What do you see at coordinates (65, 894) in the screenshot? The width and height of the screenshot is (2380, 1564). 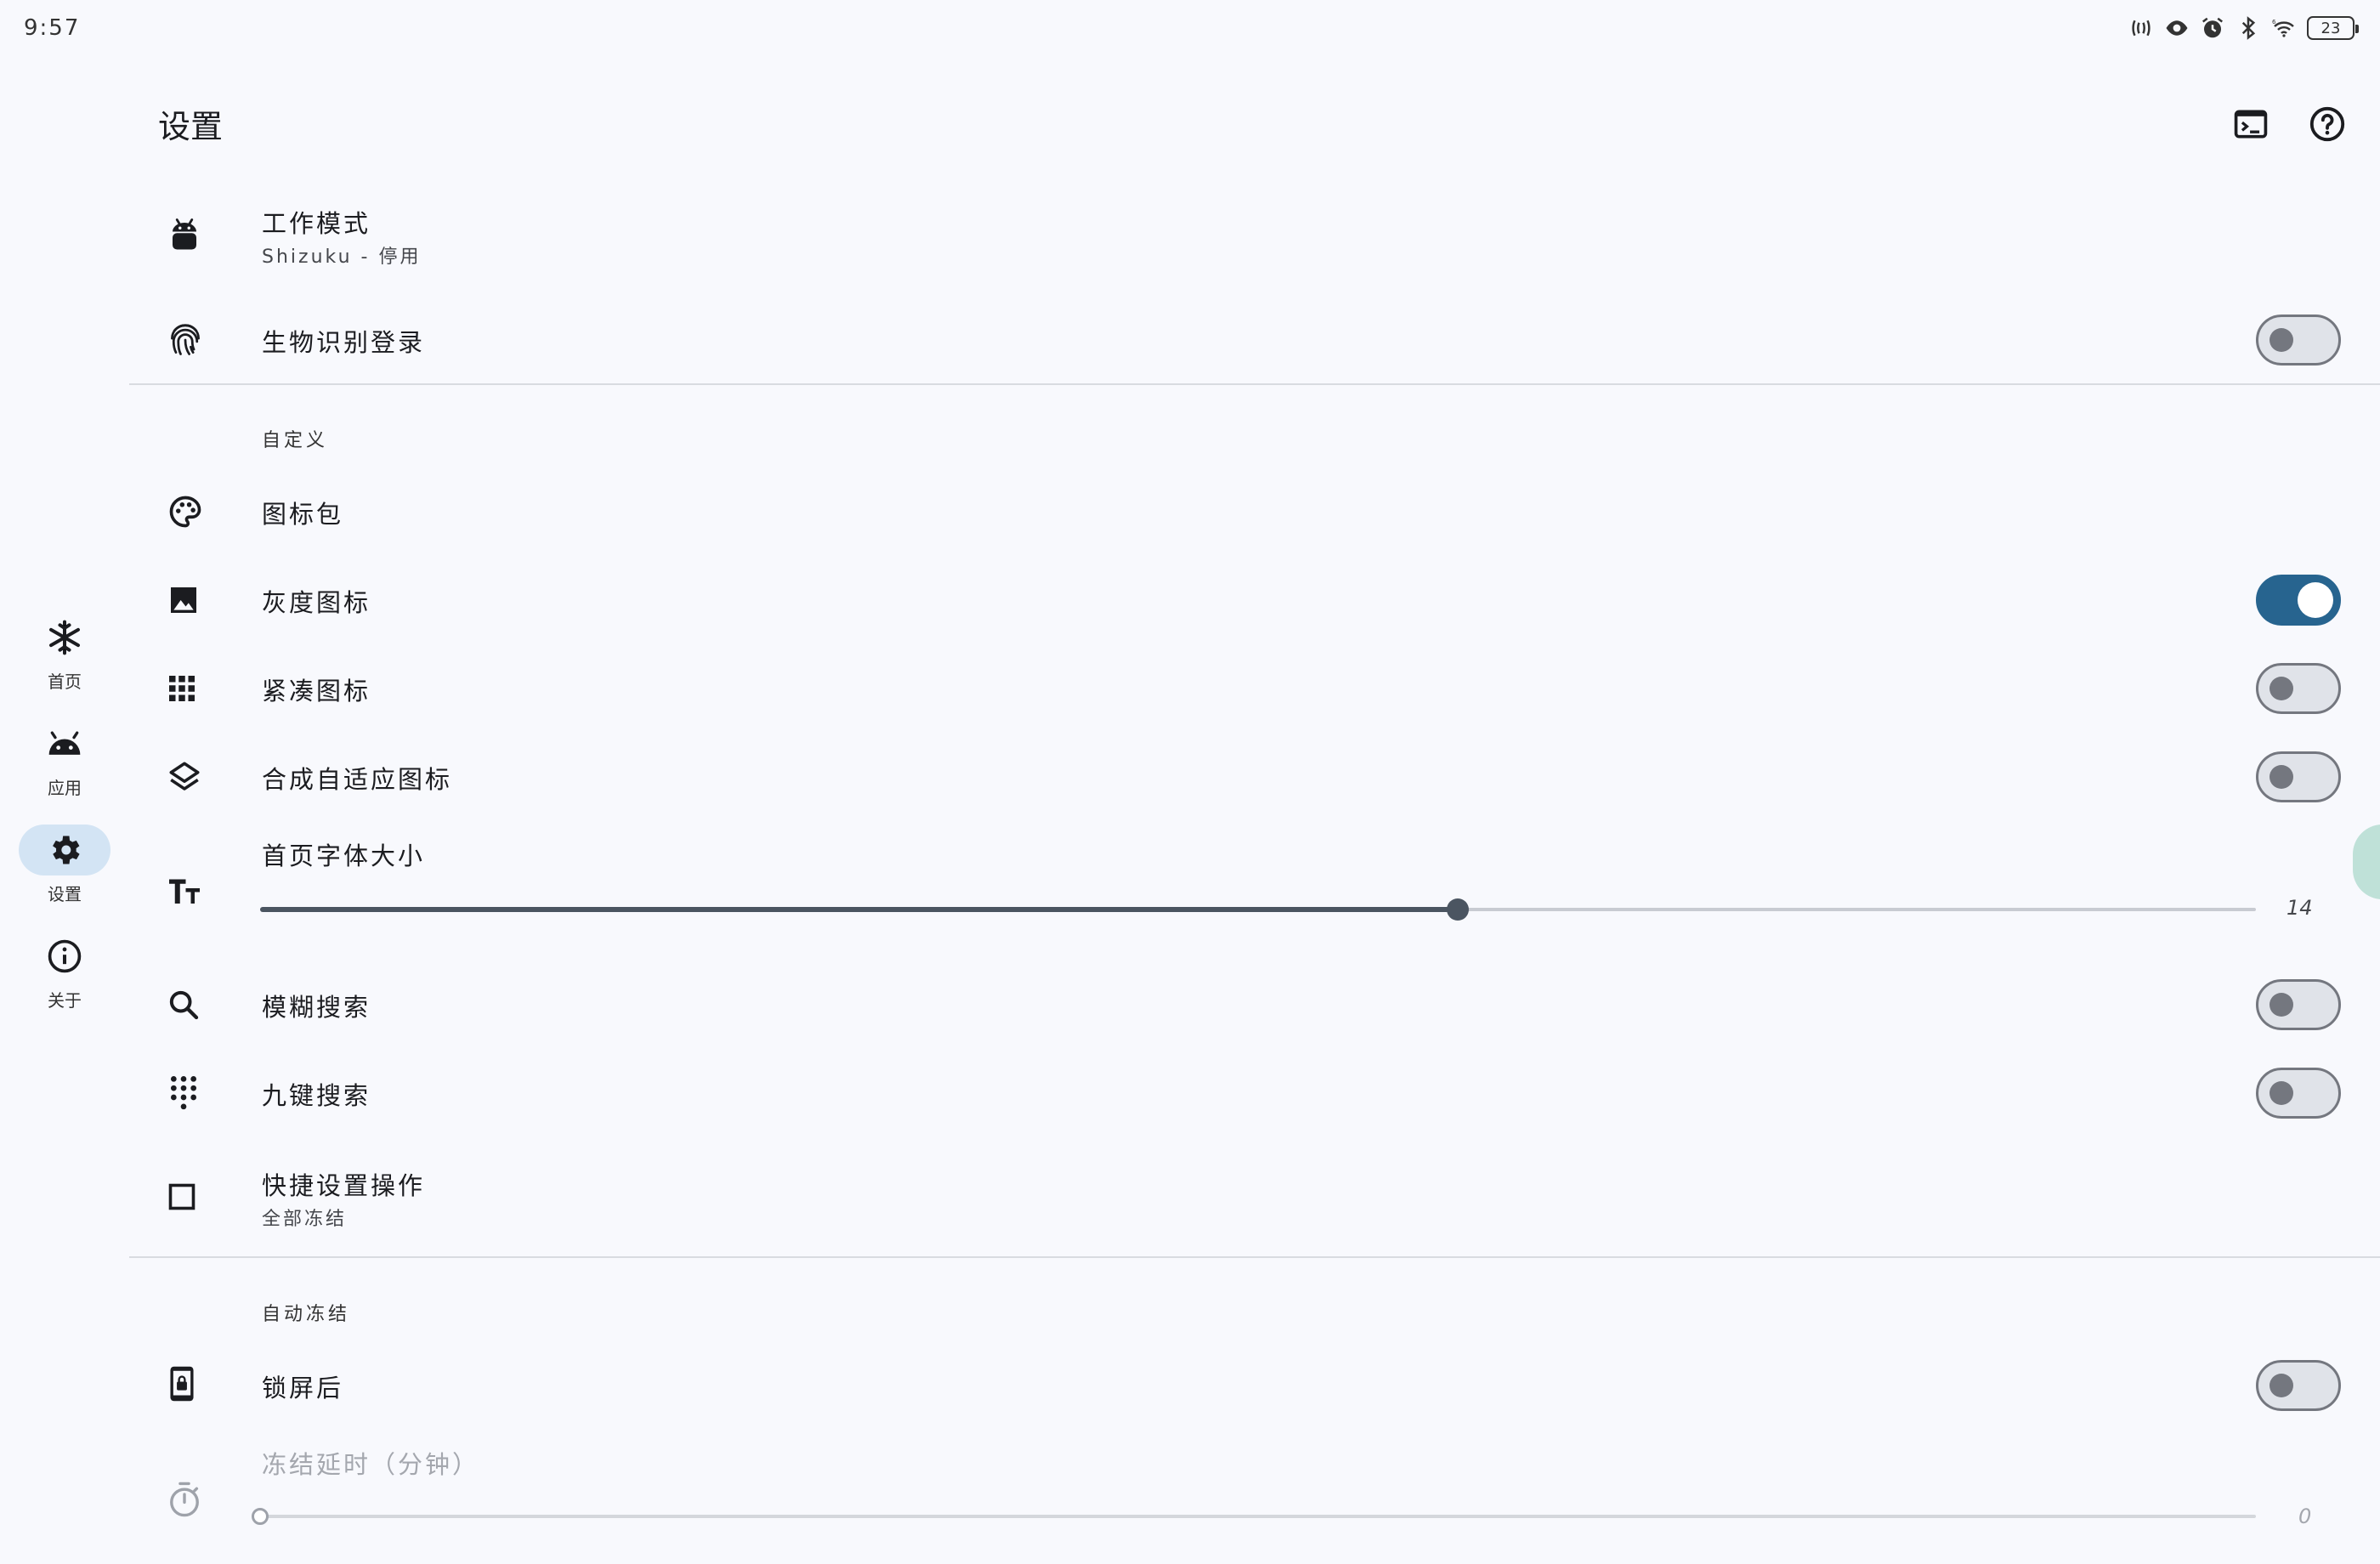 I see `rail-label-settings: 设置` at bounding box center [65, 894].